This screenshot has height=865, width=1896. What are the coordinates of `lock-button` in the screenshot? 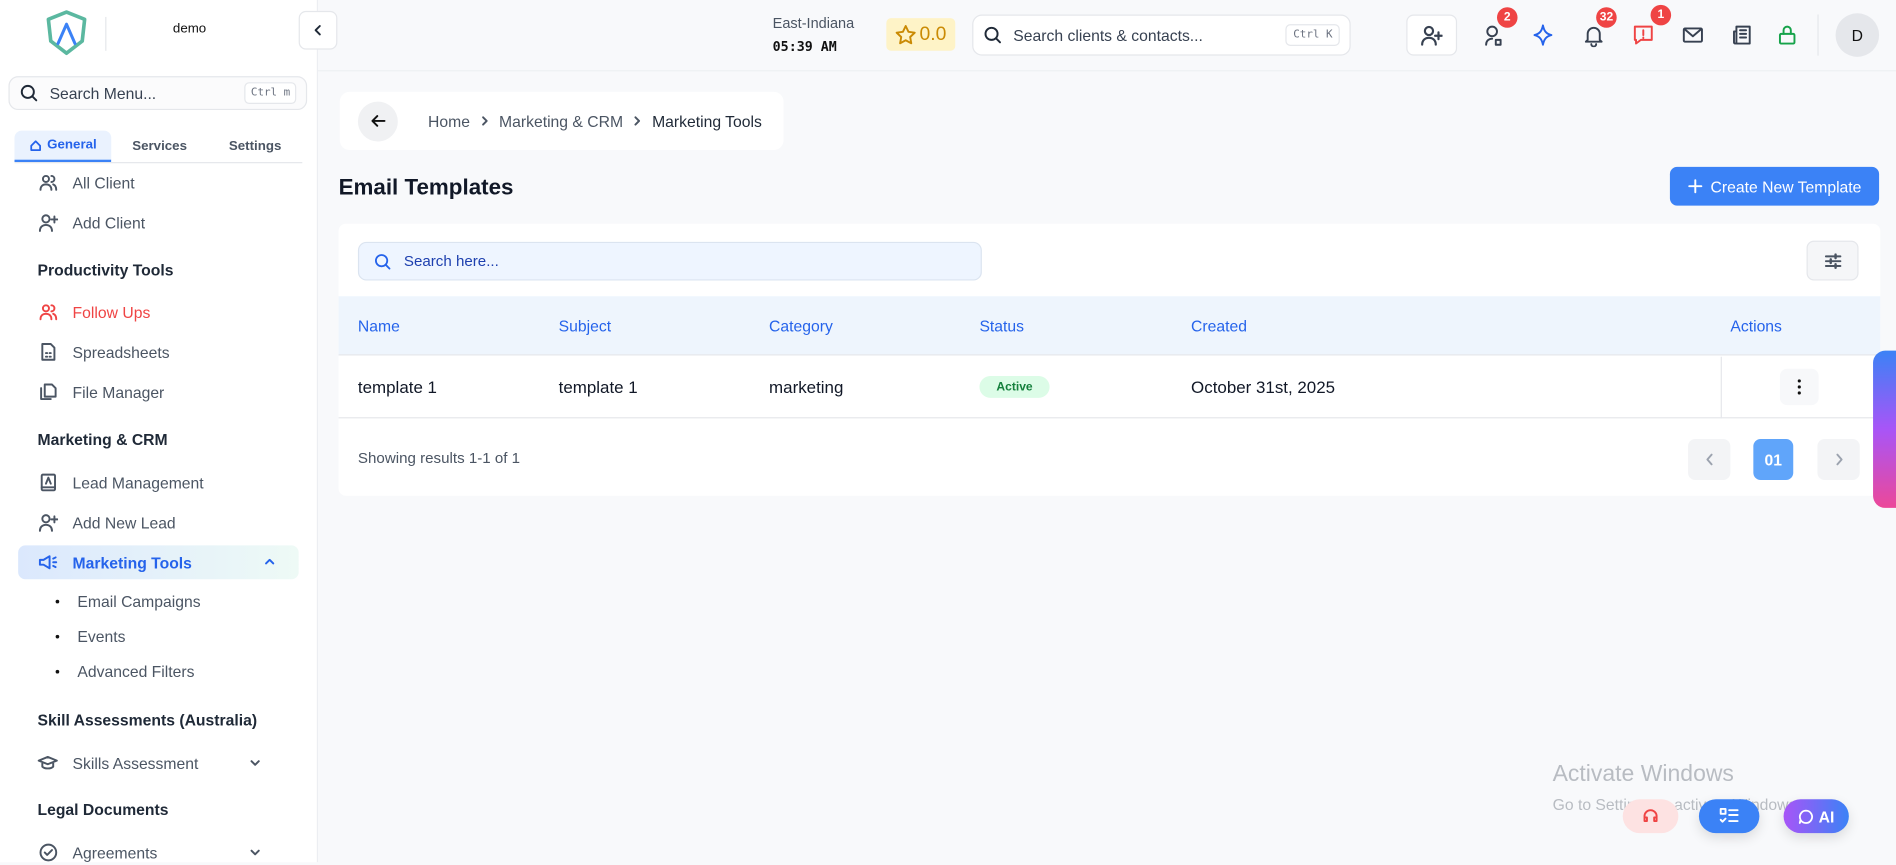 It's located at (1787, 35).